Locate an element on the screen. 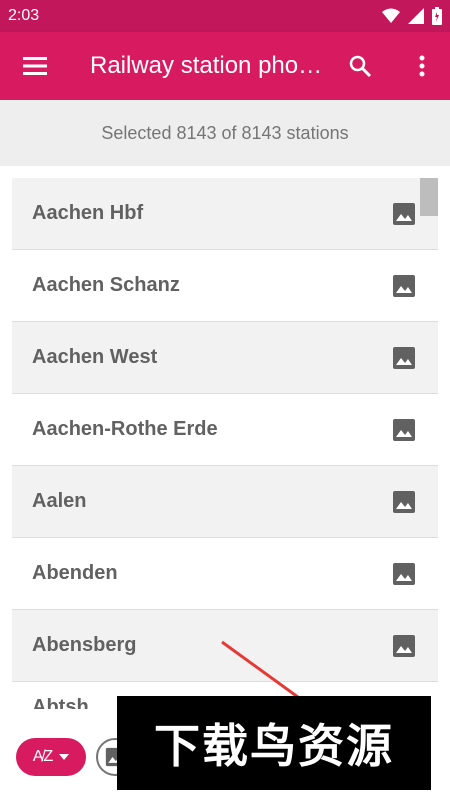 The height and width of the screenshot is (800, 450). wifi-icon is located at coordinates (391, 15).